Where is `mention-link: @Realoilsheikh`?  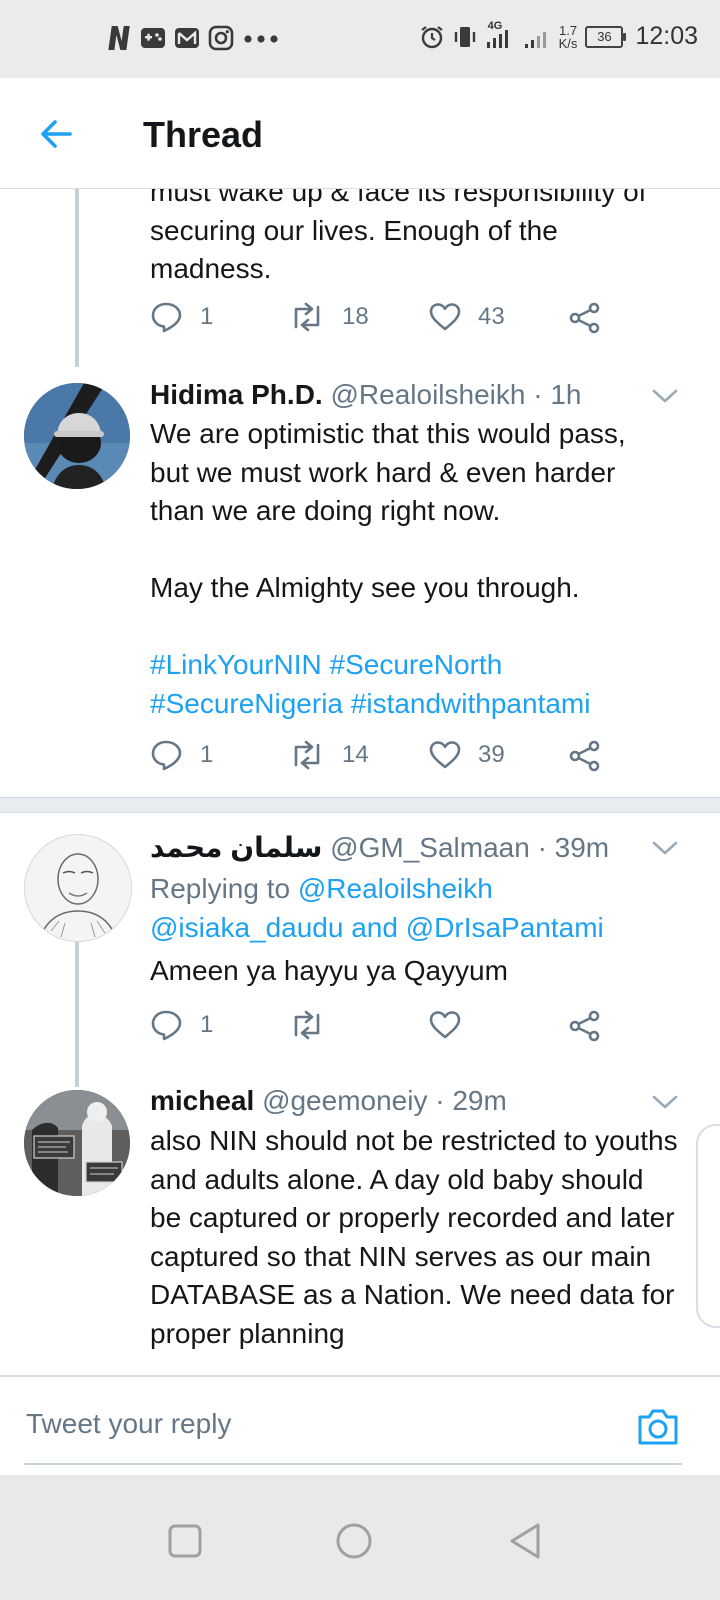
mention-link: @Realoilsheikh is located at coordinates (395, 888).